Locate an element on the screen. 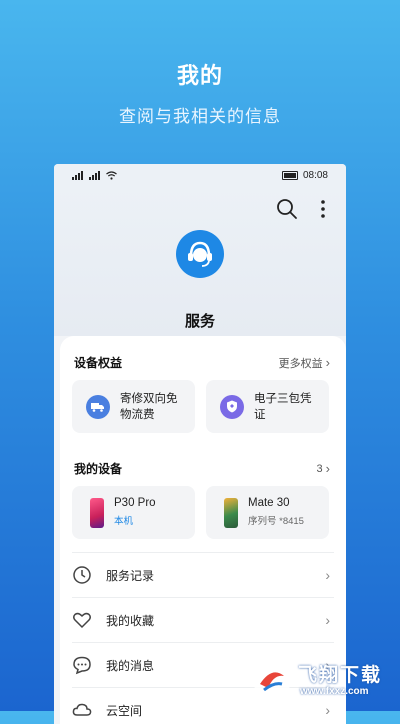 The width and height of the screenshot is (400, 724). device-name: Mate 30 is located at coordinates (269, 503).